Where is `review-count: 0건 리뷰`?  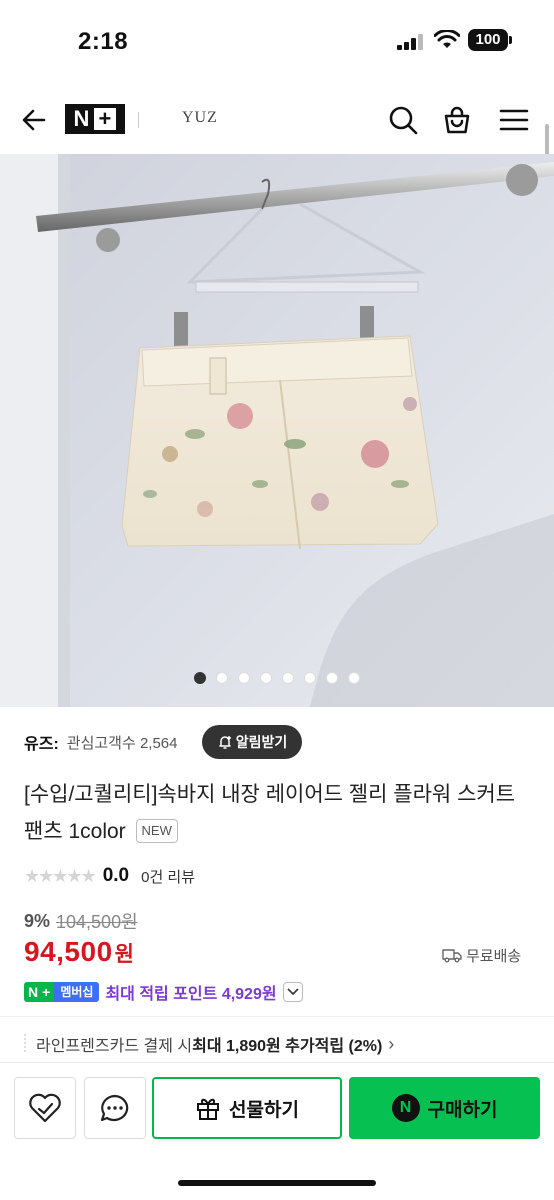
review-count: 0건 리뷰 is located at coordinates (168, 877).